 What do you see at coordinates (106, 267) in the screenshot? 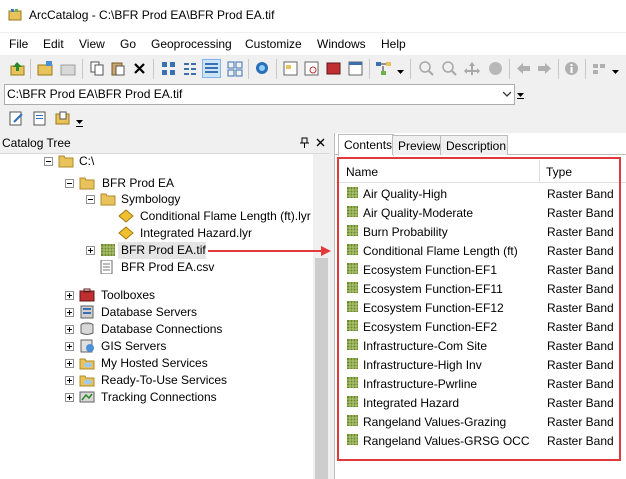
I see `text-file-icon` at bounding box center [106, 267].